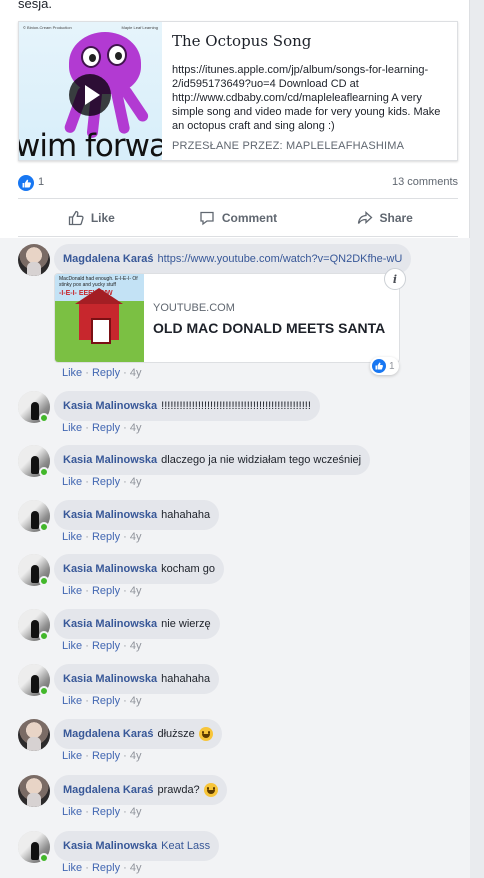 The height and width of the screenshot is (878, 484). I want to click on post-text: sesja., so click(35, 5).